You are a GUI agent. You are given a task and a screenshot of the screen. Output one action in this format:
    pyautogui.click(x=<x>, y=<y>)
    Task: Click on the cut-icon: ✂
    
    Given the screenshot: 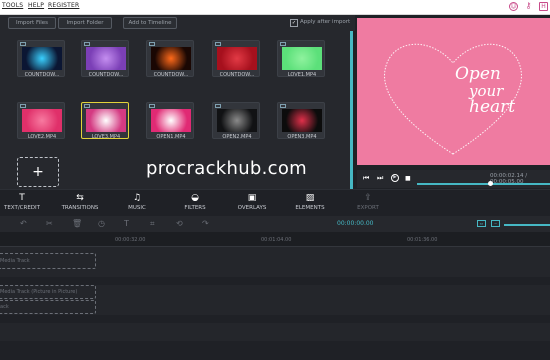 What is the action you would take?
    pyautogui.click(x=49, y=223)
    